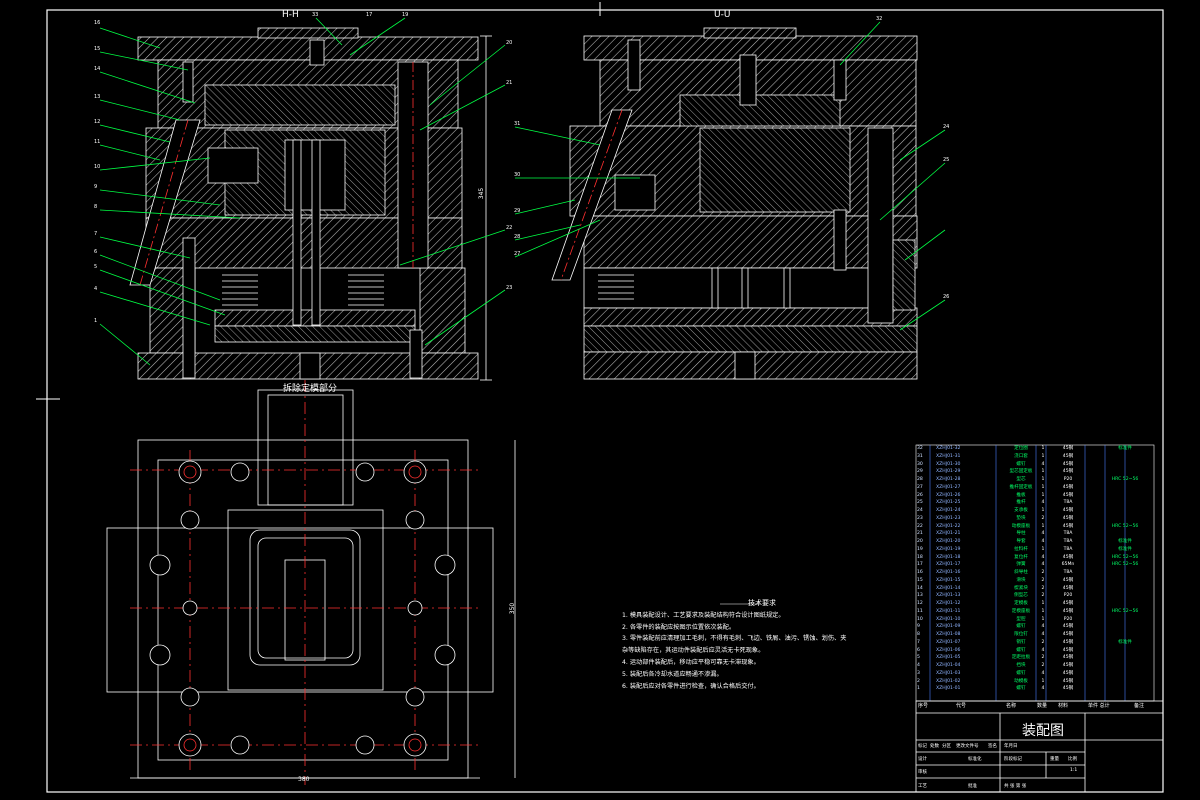  Describe the element at coordinates (934, 746) in the screenshot. I see `tb-label-count: 处数` at that location.